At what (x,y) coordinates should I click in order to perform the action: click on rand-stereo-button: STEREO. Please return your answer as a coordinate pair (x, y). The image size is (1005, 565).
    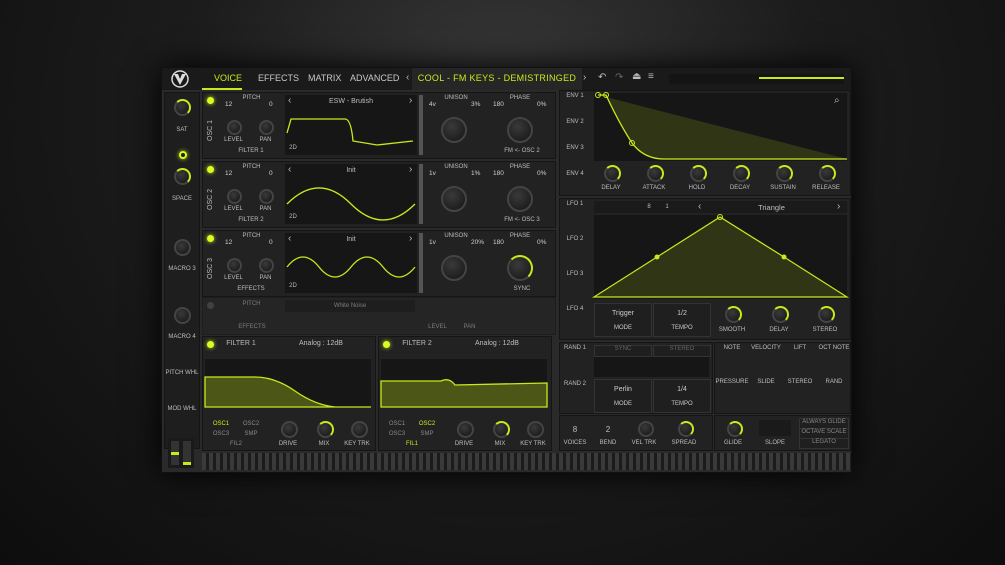
    Looking at the image, I should click on (682, 351).